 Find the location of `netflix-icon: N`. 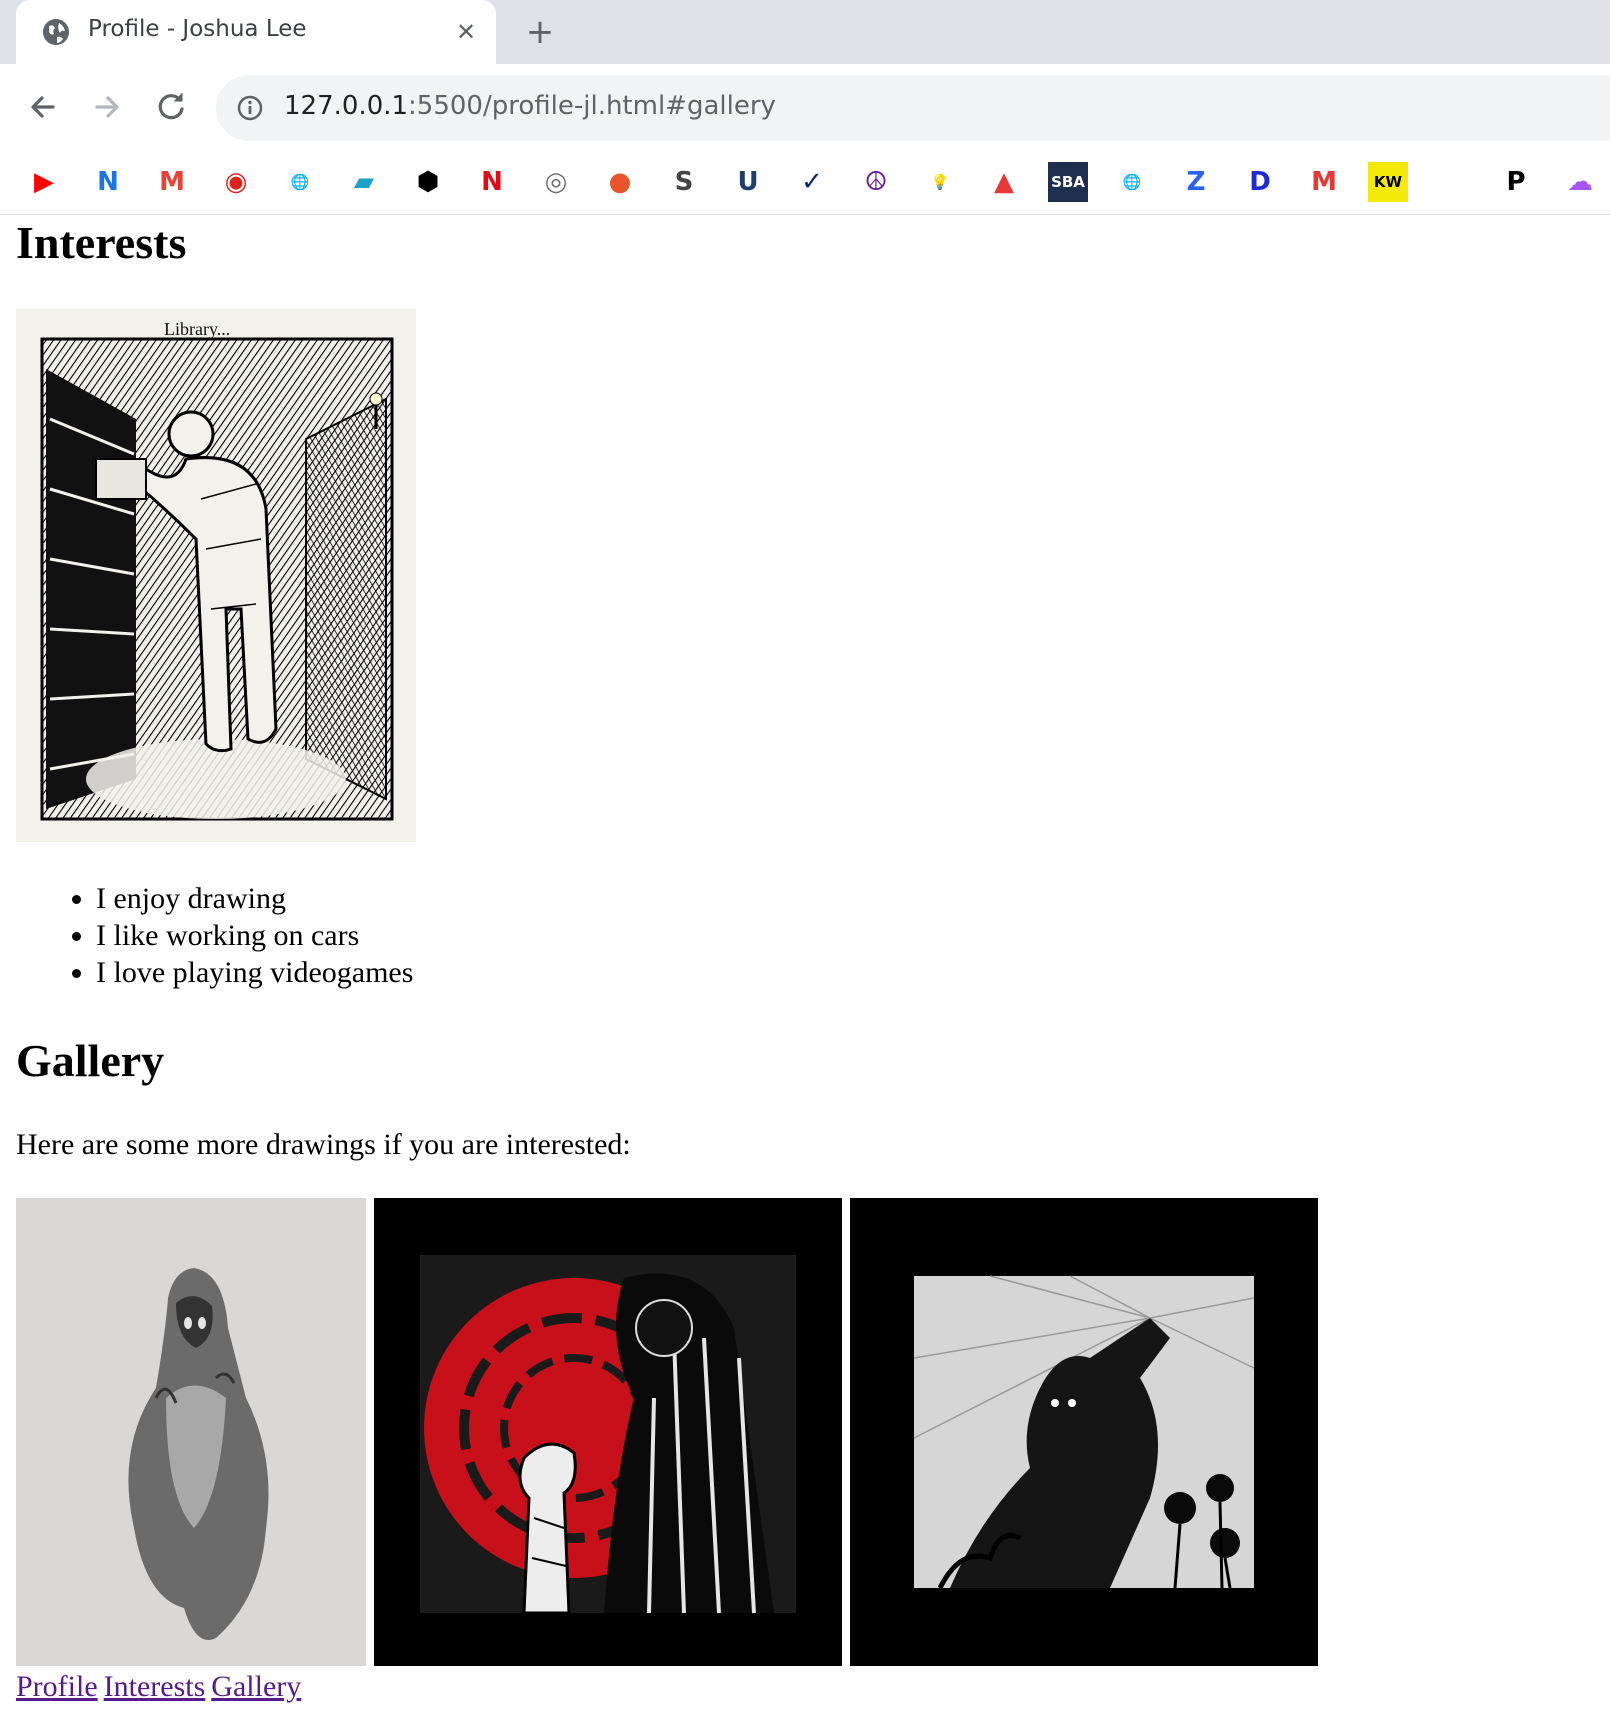

netflix-icon: N is located at coordinates (492, 182).